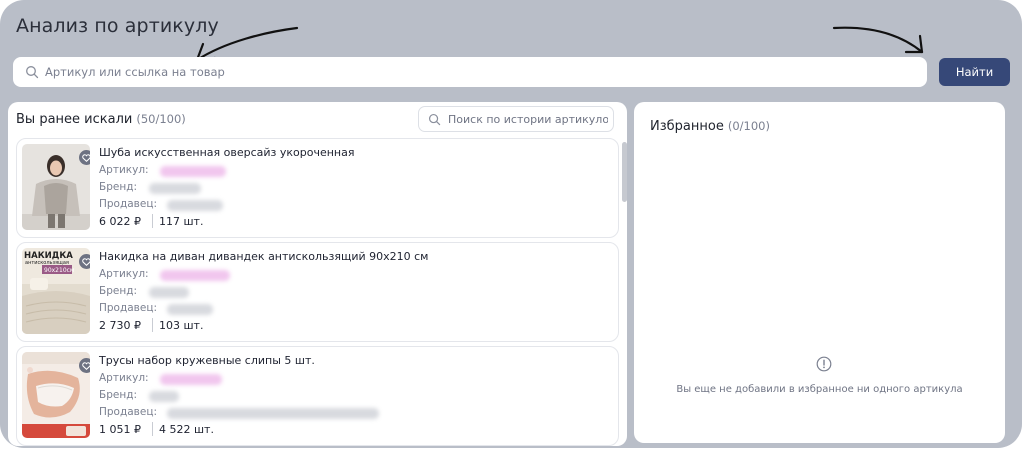 This screenshot has width=1024, height=450. What do you see at coordinates (56, 291) in the screenshot?
I see `product-image: НАКИДКА антискользящая 90х210см` at bounding box center [56, 291].